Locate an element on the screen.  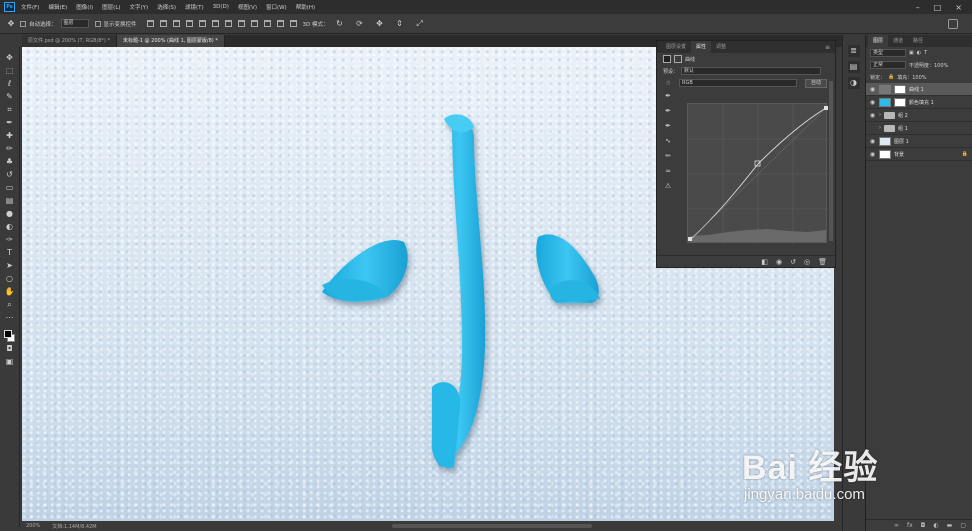
tab-paths: 路径 is located at coordinates (918, 41).